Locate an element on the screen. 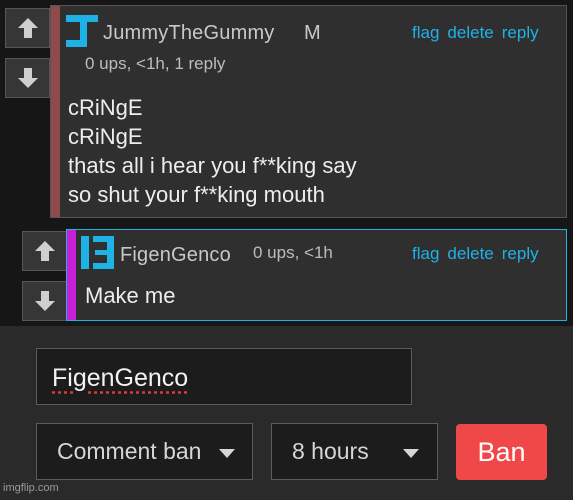 The width and height of the screenshot is (573, 500). ban-type-value: Comment ban is located at coordinates (129, 451).